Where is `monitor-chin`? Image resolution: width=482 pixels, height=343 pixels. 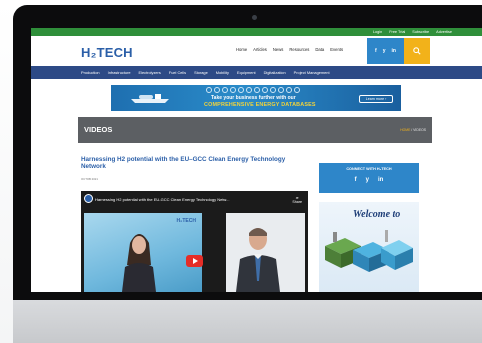
monitor-chin is located at coordinates (247, 321).